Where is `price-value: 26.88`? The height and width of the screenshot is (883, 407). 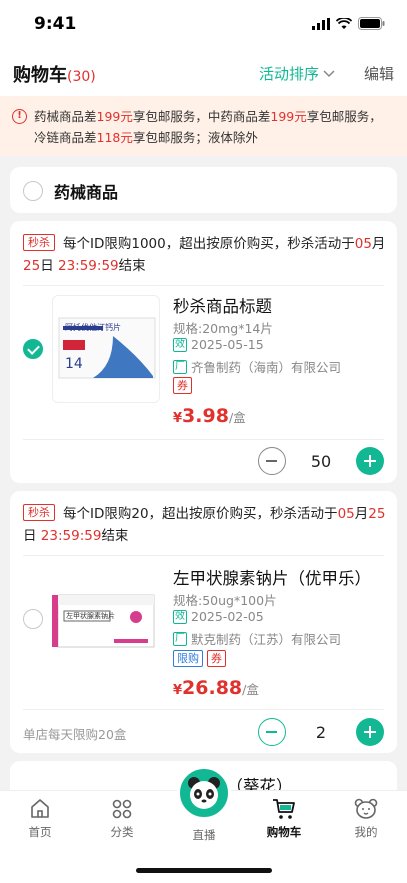 price-value: 26.88 is located at coordinates (212, 688).